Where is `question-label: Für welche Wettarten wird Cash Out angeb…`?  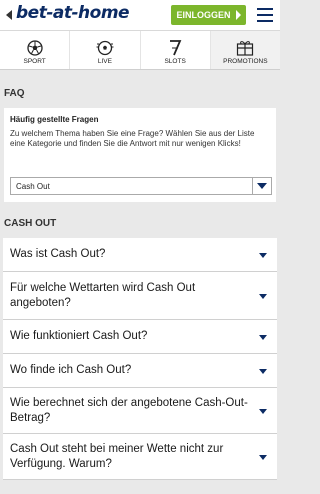
question-label: Für welche Wettarten wird Cash Out angeb… is located at coordinates (103, 295).